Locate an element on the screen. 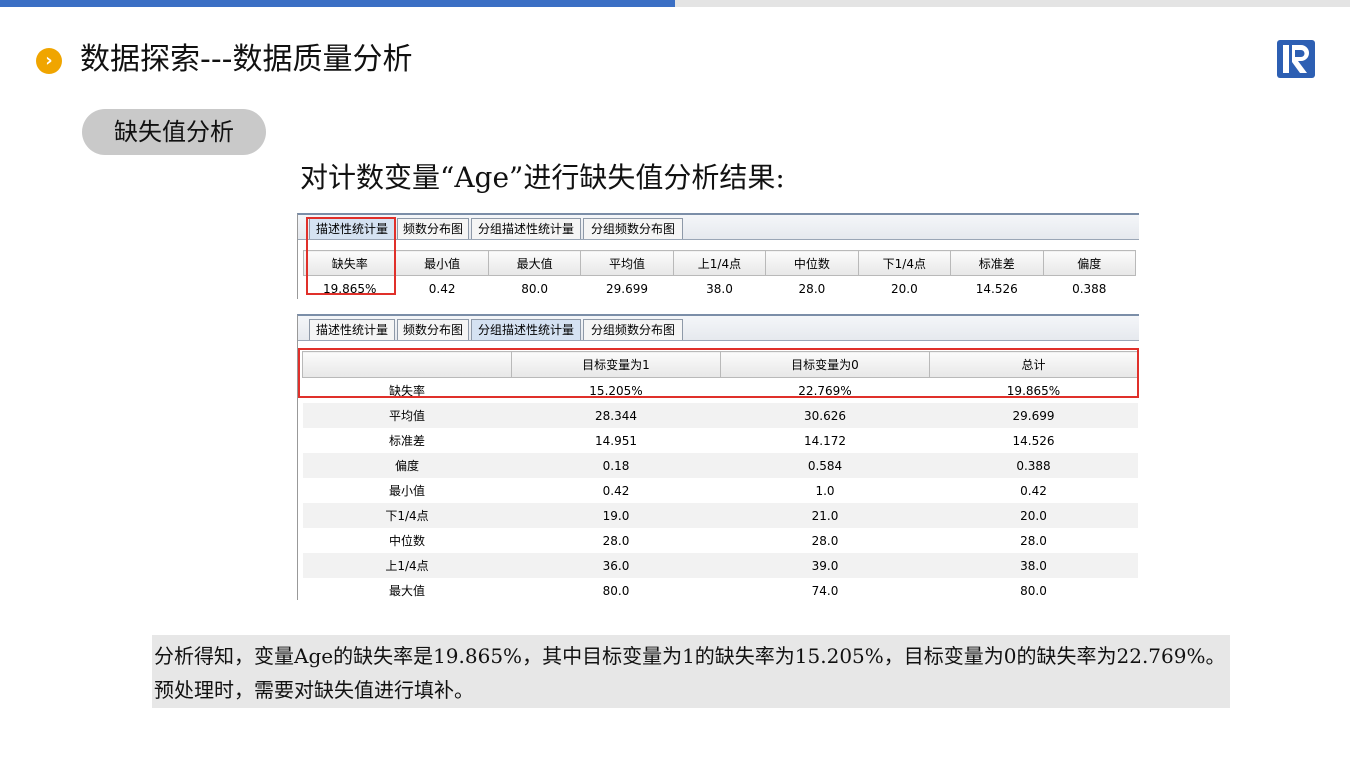  row-label: 最大值 is located at coordinates (407, 590).